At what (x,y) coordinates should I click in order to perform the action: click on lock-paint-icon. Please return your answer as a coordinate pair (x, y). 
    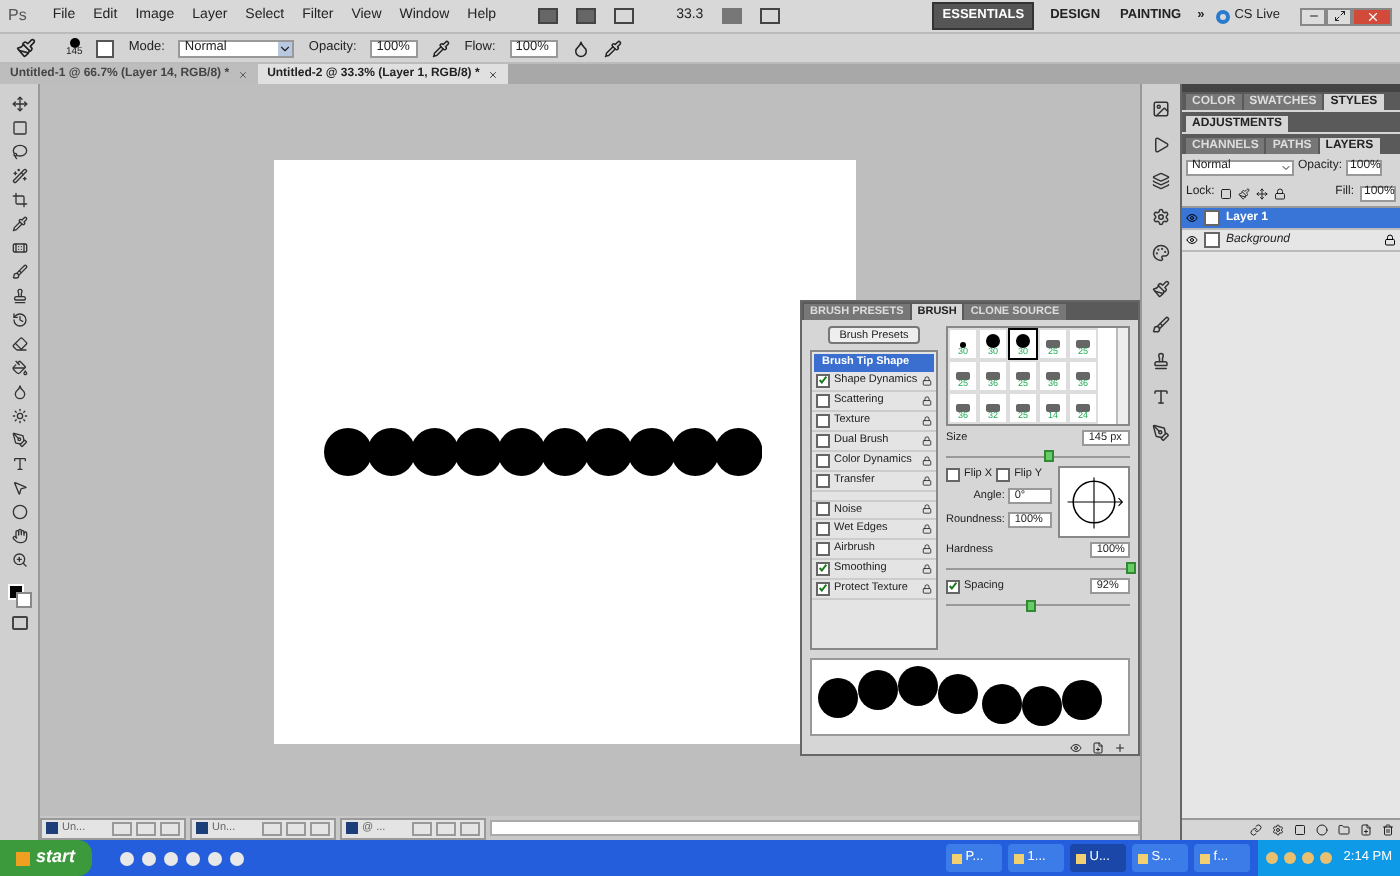
    Looking at the image, I should click on (1244, 193).